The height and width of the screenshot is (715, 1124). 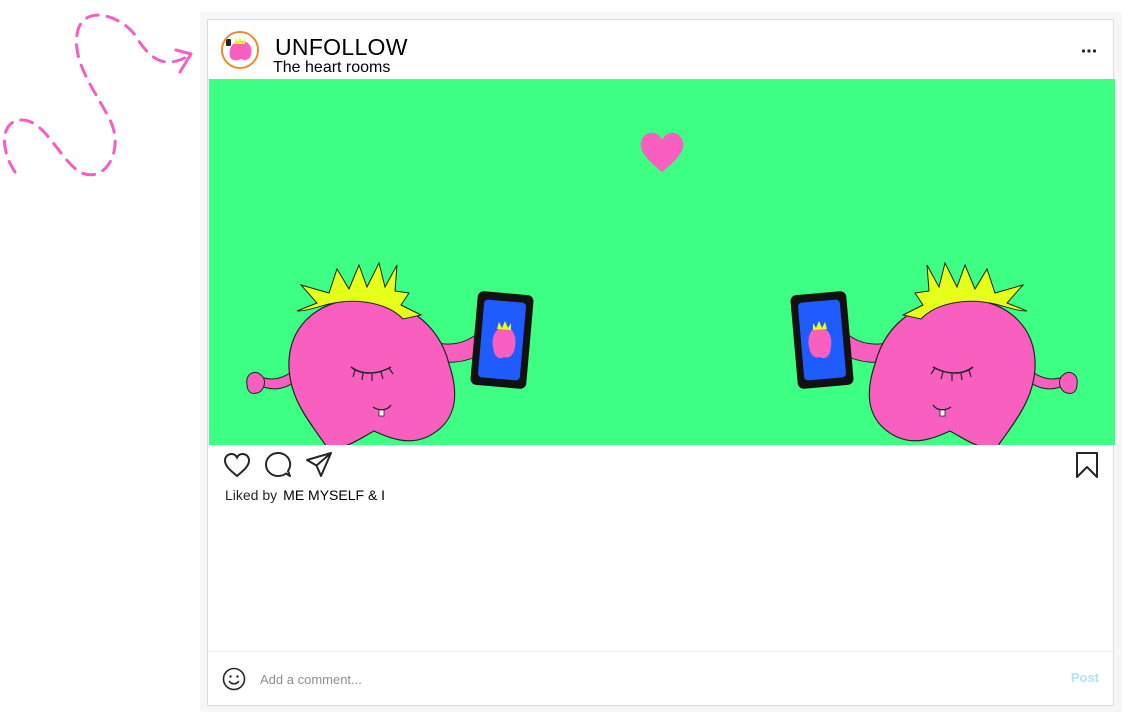 What do you see at coordinates (341, 47) in the screenshot?
I see `username: UNFOLLOW` at bounding box center [341, 47].